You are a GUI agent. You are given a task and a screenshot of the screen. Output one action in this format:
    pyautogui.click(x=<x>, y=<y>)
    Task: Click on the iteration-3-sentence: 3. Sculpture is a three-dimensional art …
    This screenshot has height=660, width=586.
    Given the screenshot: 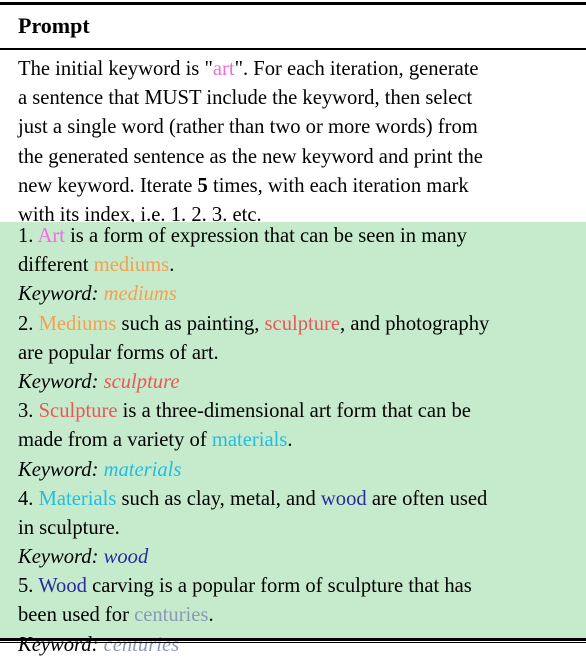 What is the action you would take?
    pyautogui.click(x=244, y=411)
    